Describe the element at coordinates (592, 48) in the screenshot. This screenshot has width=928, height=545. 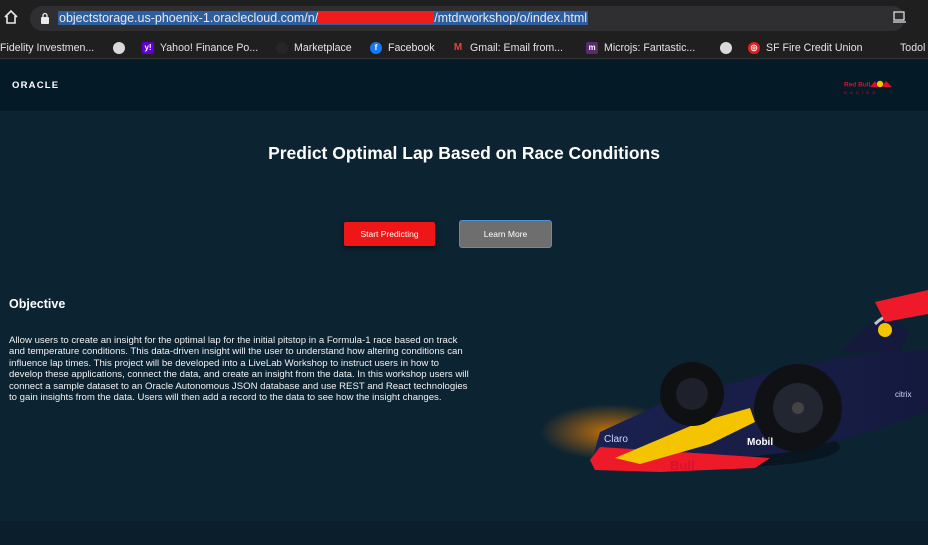
I see `microjs-icon: m` at that location.